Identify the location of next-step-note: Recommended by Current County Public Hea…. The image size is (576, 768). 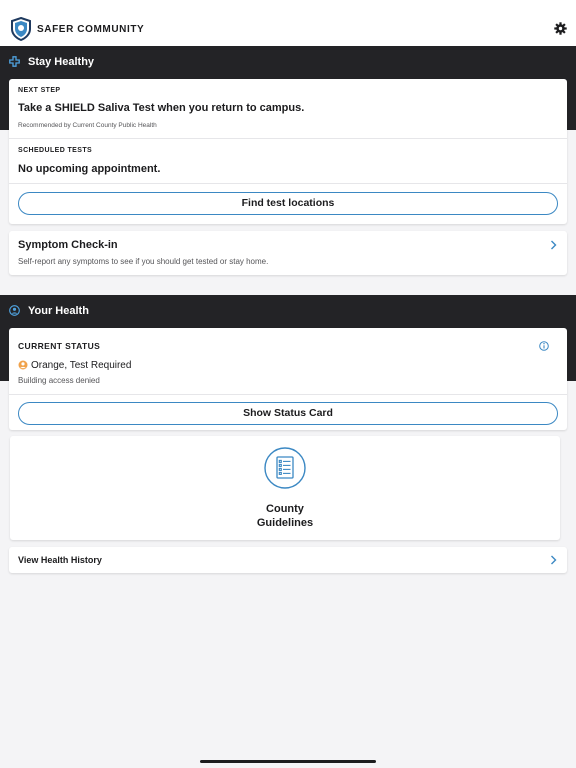
(87, 125).